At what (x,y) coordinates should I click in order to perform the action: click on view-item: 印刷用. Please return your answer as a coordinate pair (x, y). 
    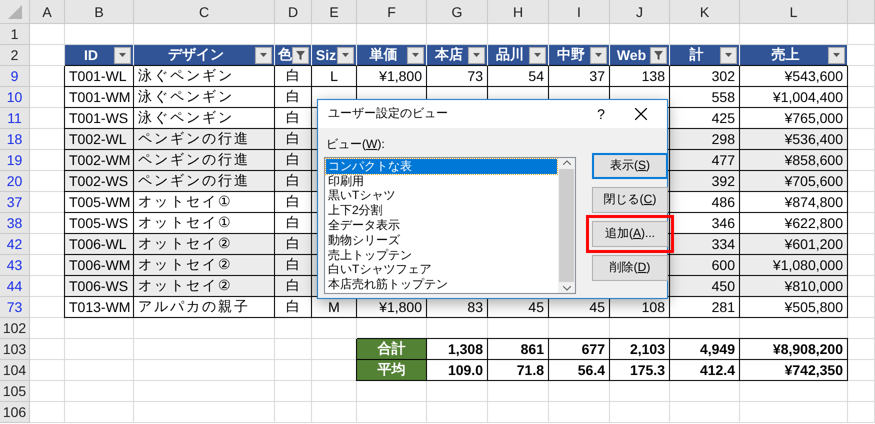
    Looking at the image, I should click on (441, 181).